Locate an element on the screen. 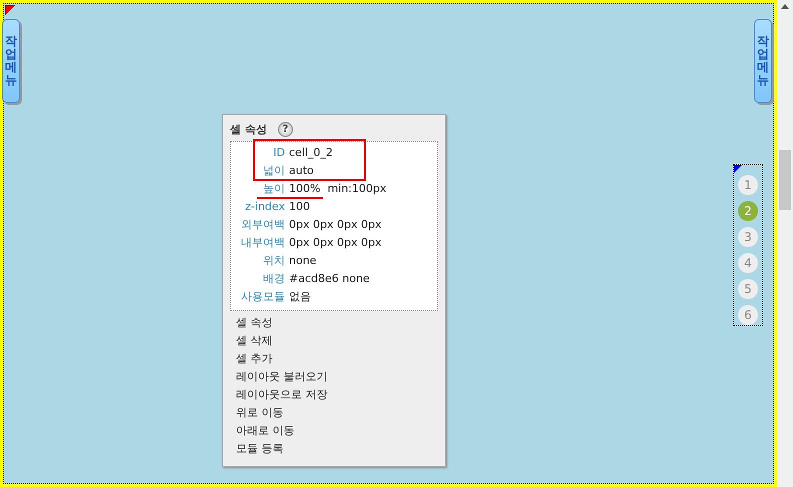  property-label: 사용모듈 is located at coordinates (263, 296).